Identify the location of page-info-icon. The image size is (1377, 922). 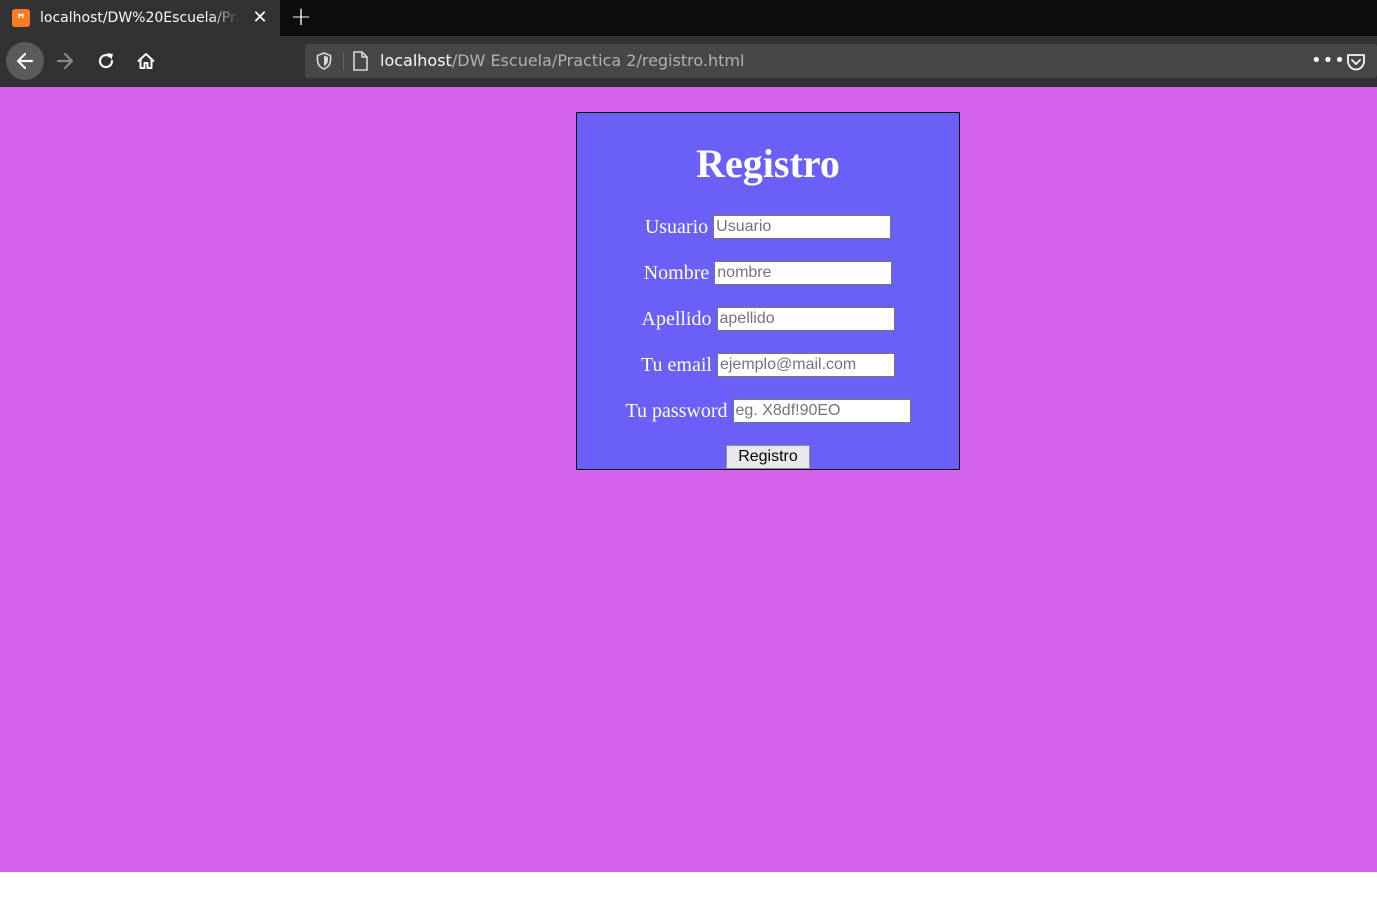
(360, 61).